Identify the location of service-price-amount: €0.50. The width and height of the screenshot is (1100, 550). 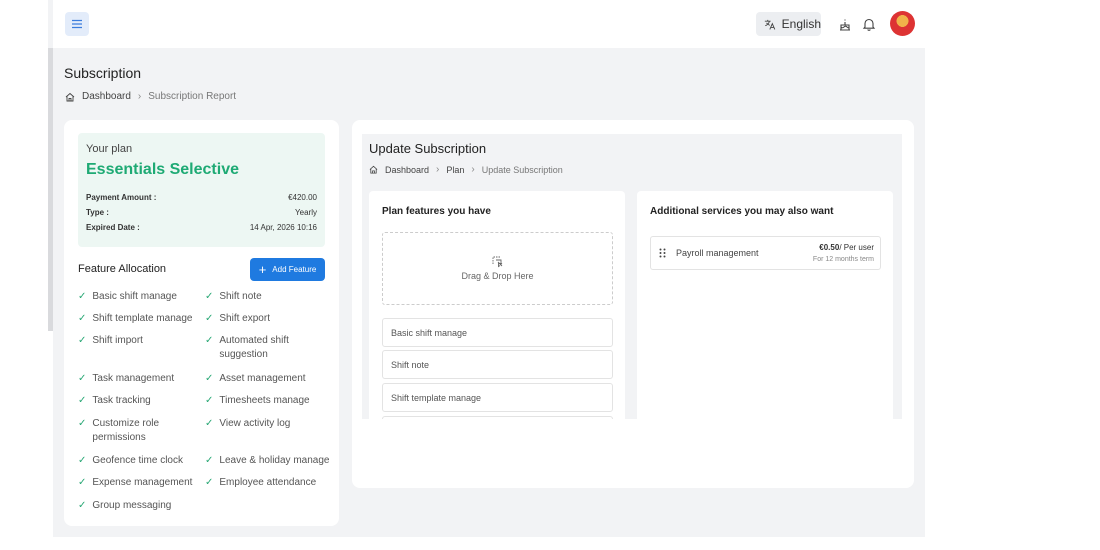
(829, 247).